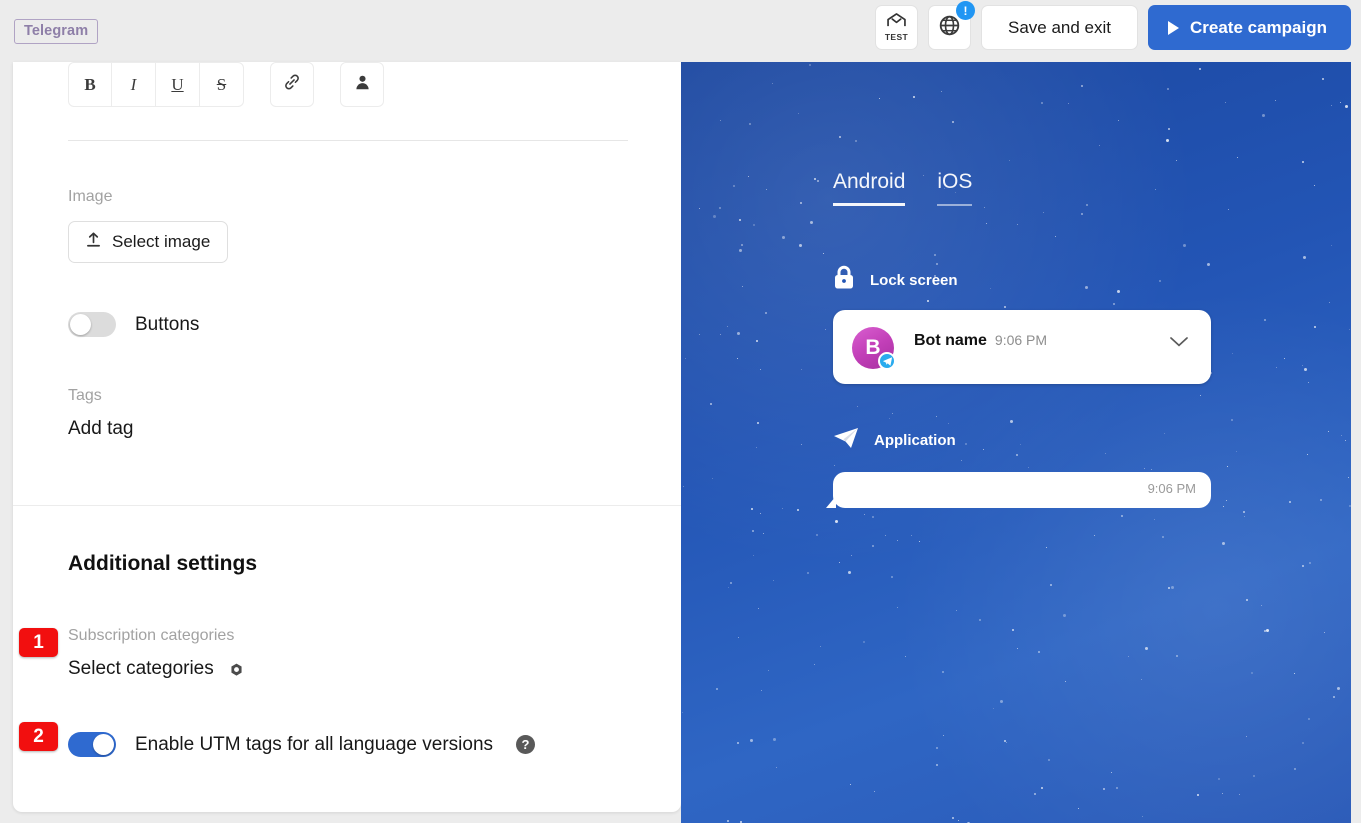  What do you see at coordinates (93, 242) in the screenshot?
I see `upload-icon` at bounding box center [93, 242].